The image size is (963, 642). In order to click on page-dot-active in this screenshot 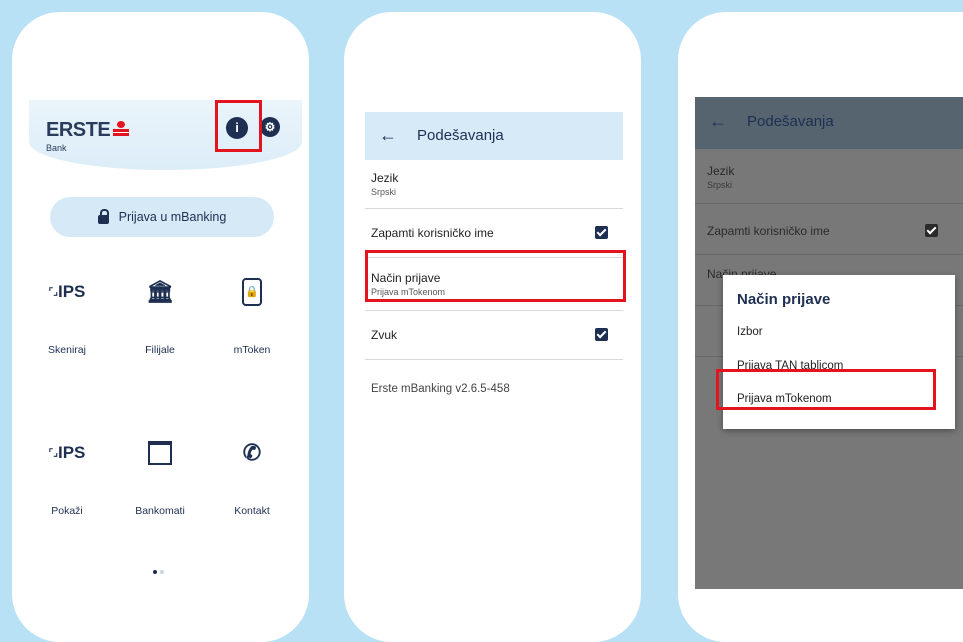, I will do `click(155, 572)`.